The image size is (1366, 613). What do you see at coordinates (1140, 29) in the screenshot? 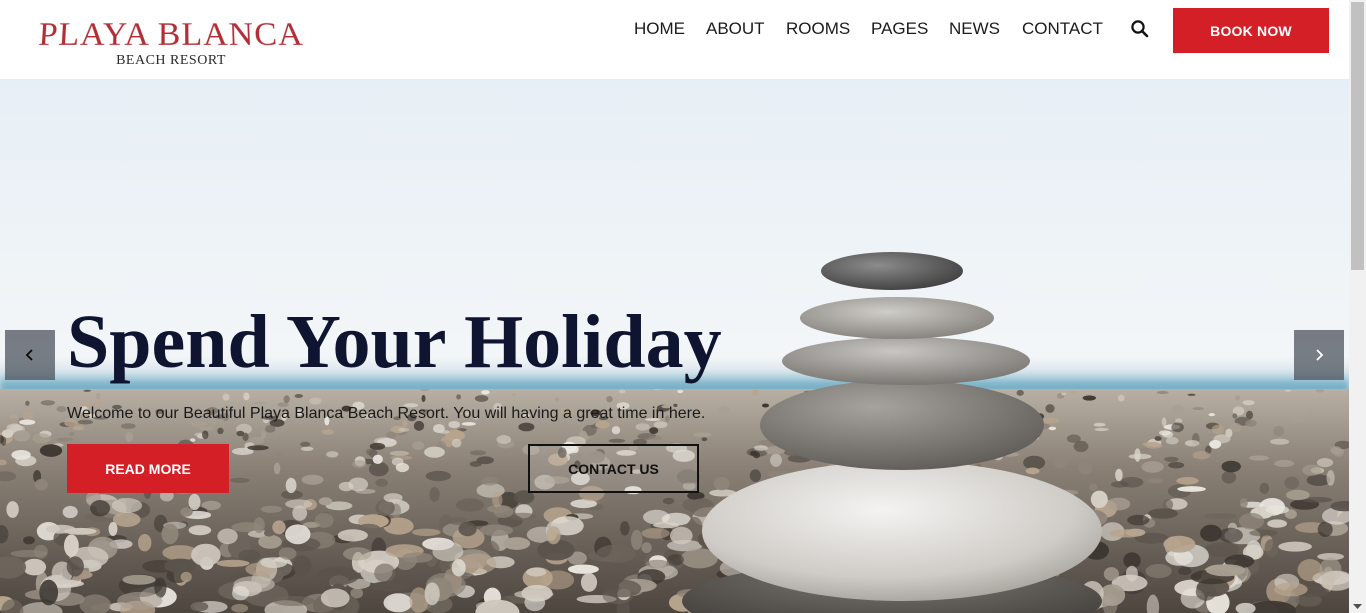
I see `search-icon` at bounding box center [1140, 29].